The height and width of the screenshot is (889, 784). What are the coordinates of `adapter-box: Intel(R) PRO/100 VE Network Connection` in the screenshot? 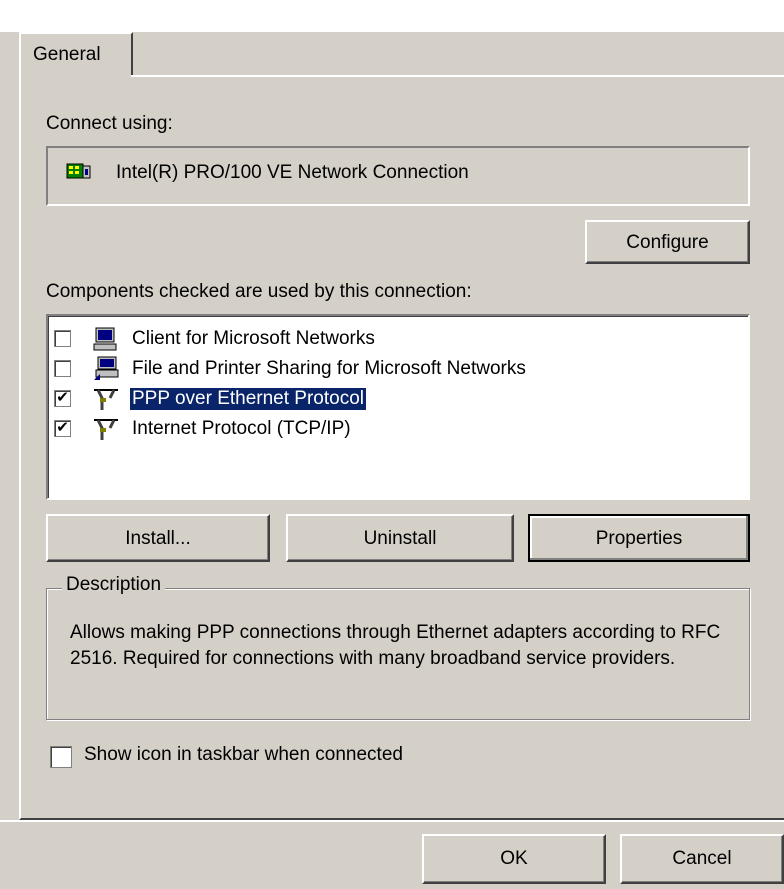 It's located at (398, 176).